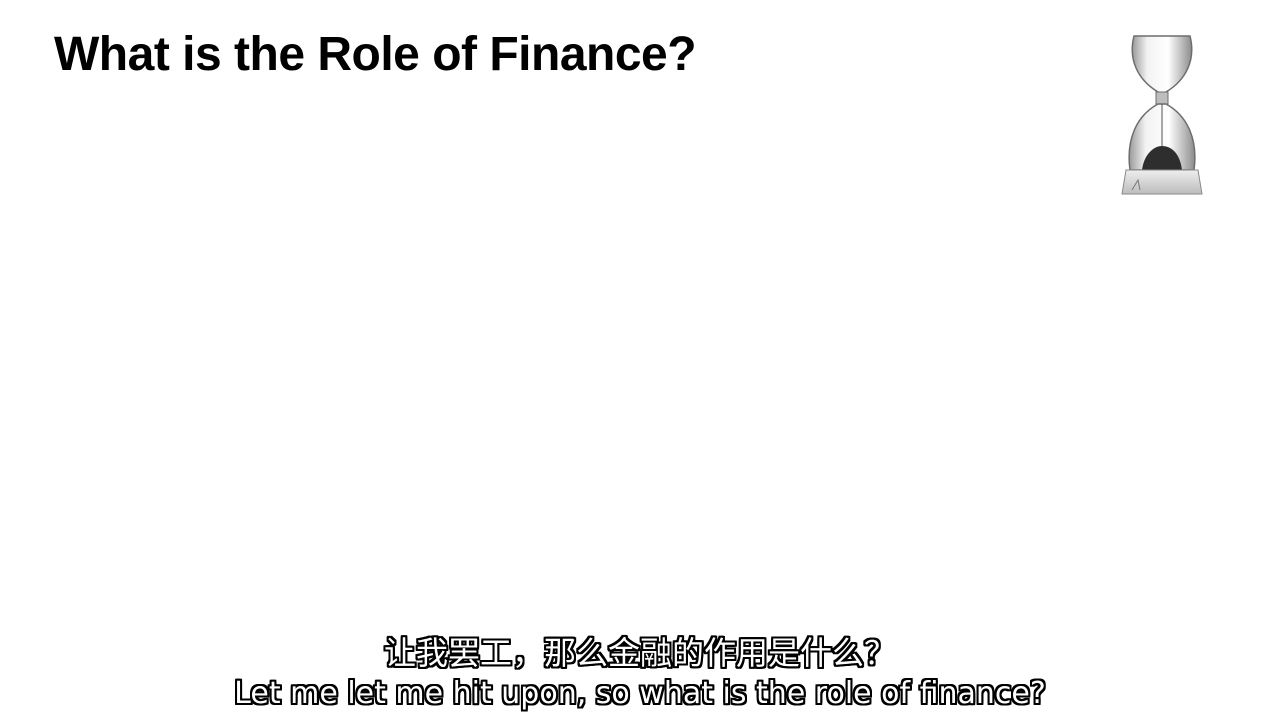 Image resolution: width=1280 pixels, height=720 pixels. Describe the element at coordinates (1162, 115) in the screenshot. I see `hourglass-icon` at that location.